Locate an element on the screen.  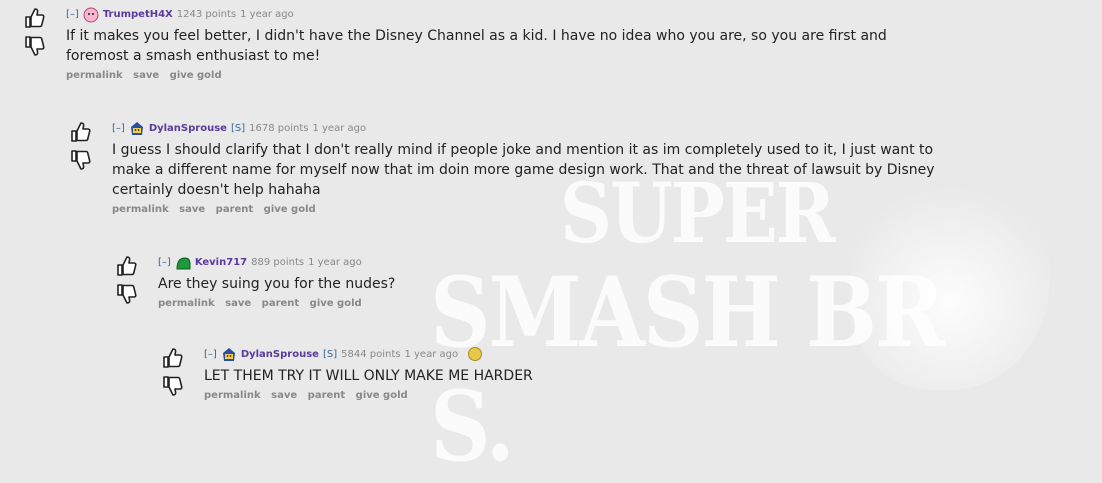
author-link: Kevin717 is located at coordinates (221, 262).